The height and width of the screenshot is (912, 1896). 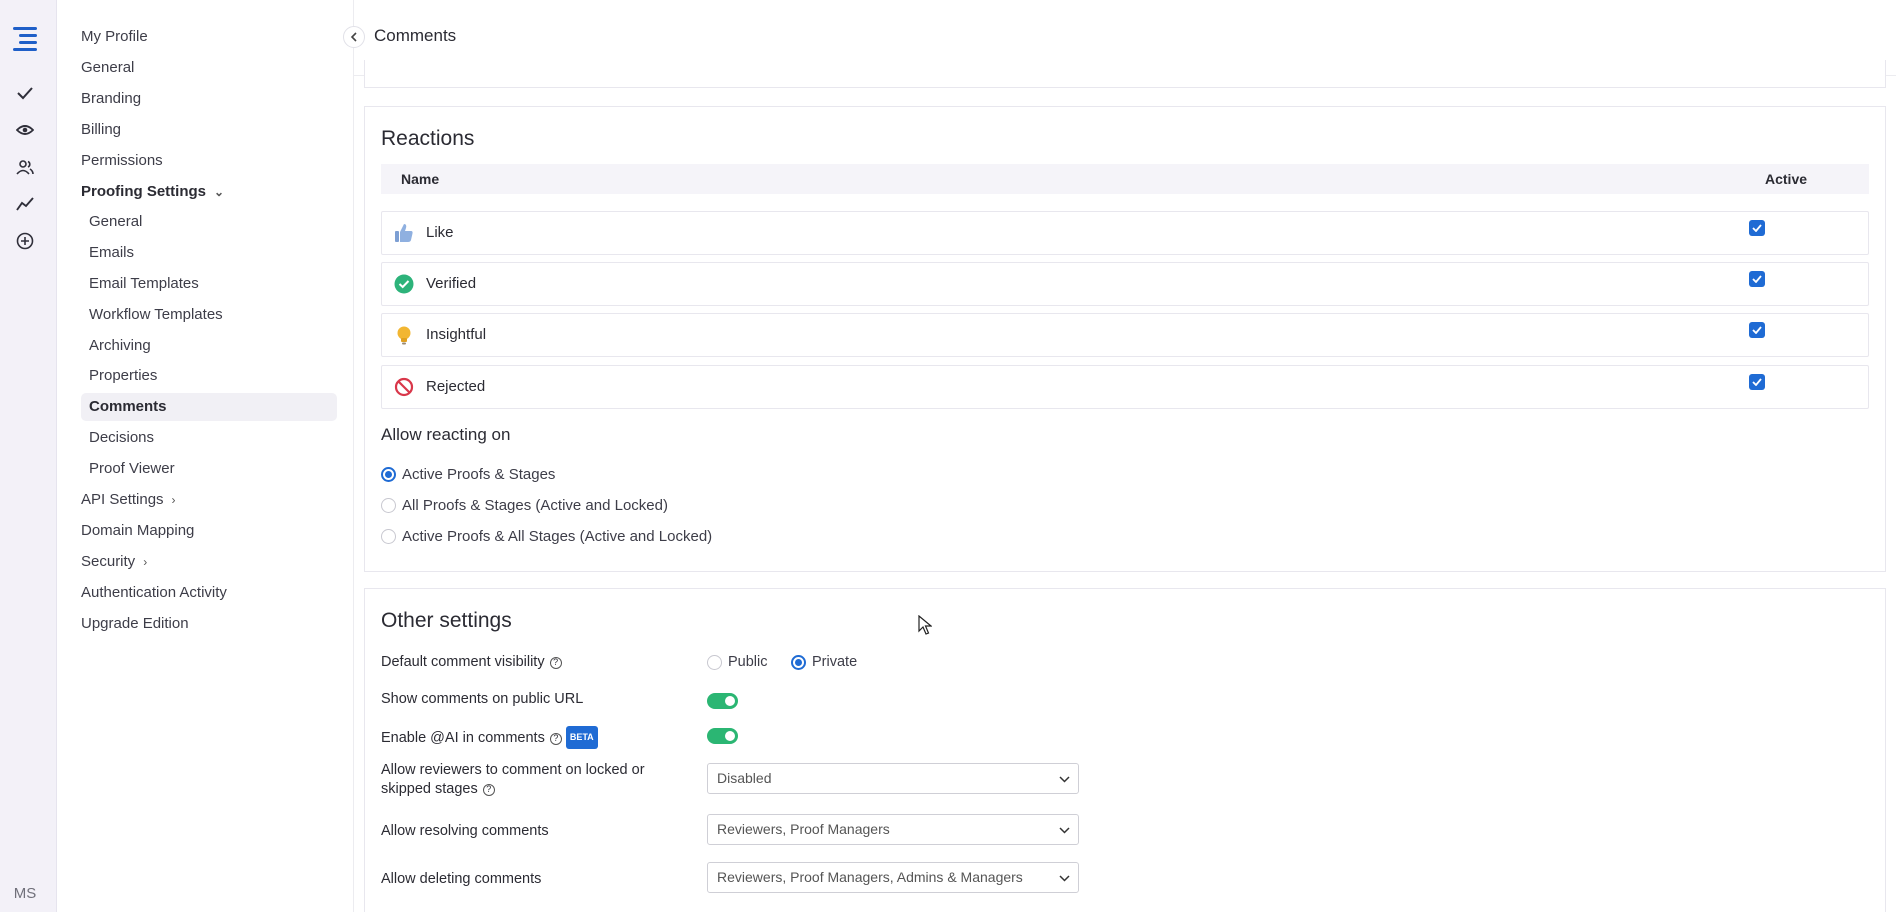 What do you see at coordinates (456, 386) in the screenshot?
I see `reaction-label: Rejected` at bounding box center [456, 386].